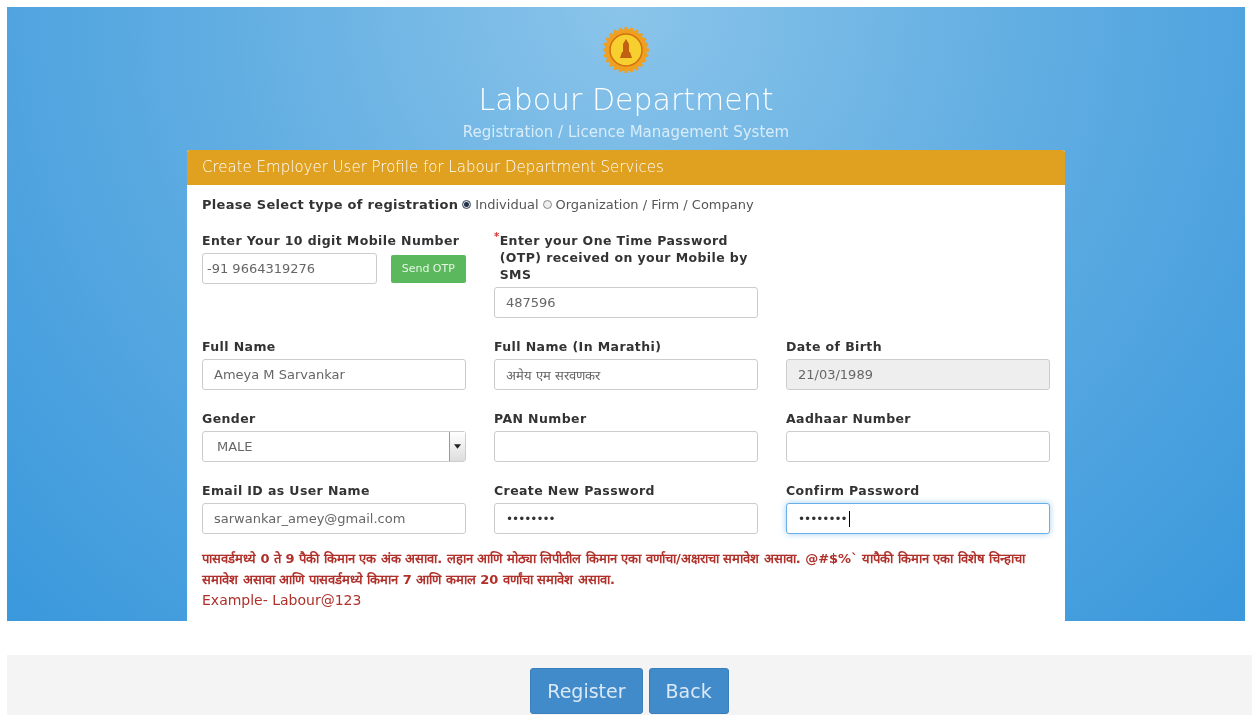 The height and width of the screenshot is (715, 1252). What do you see at coordinates (626, 374) in the screenshot?
I see `input-field: अमेय एम सरवणकर` at bounding box center [626, 374].